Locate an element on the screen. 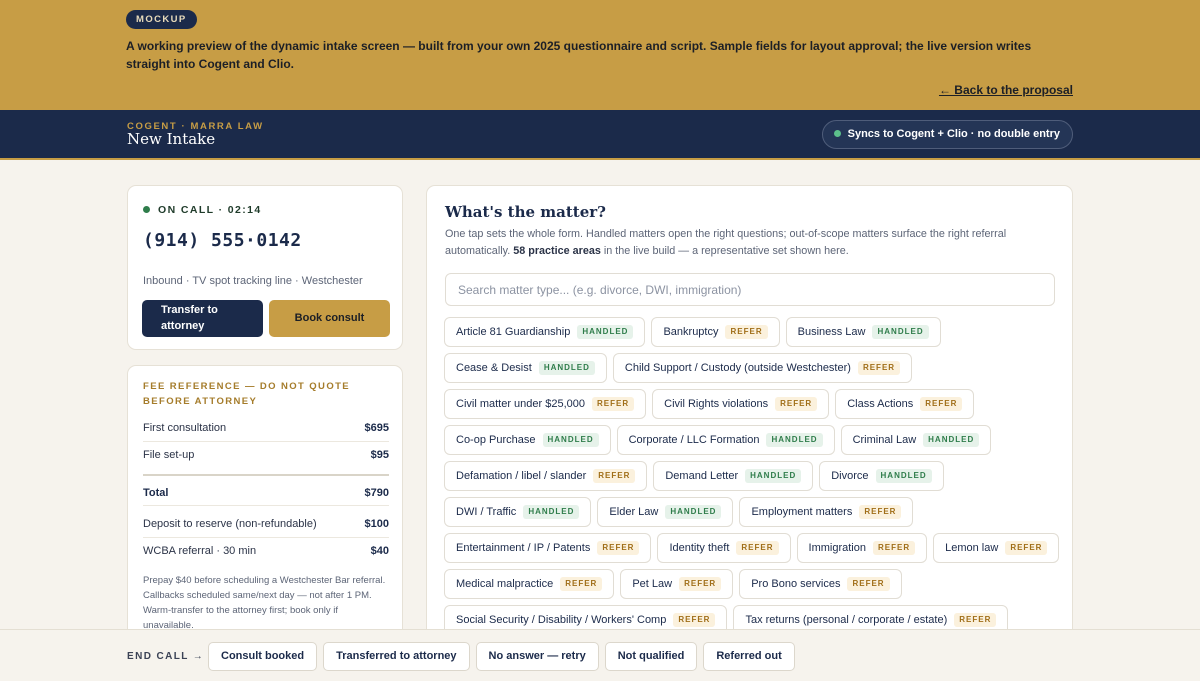 The width and height of the screenshot is (1200, 681). matter-chip: Pet Law REFER is located at coordinates (677, 584).